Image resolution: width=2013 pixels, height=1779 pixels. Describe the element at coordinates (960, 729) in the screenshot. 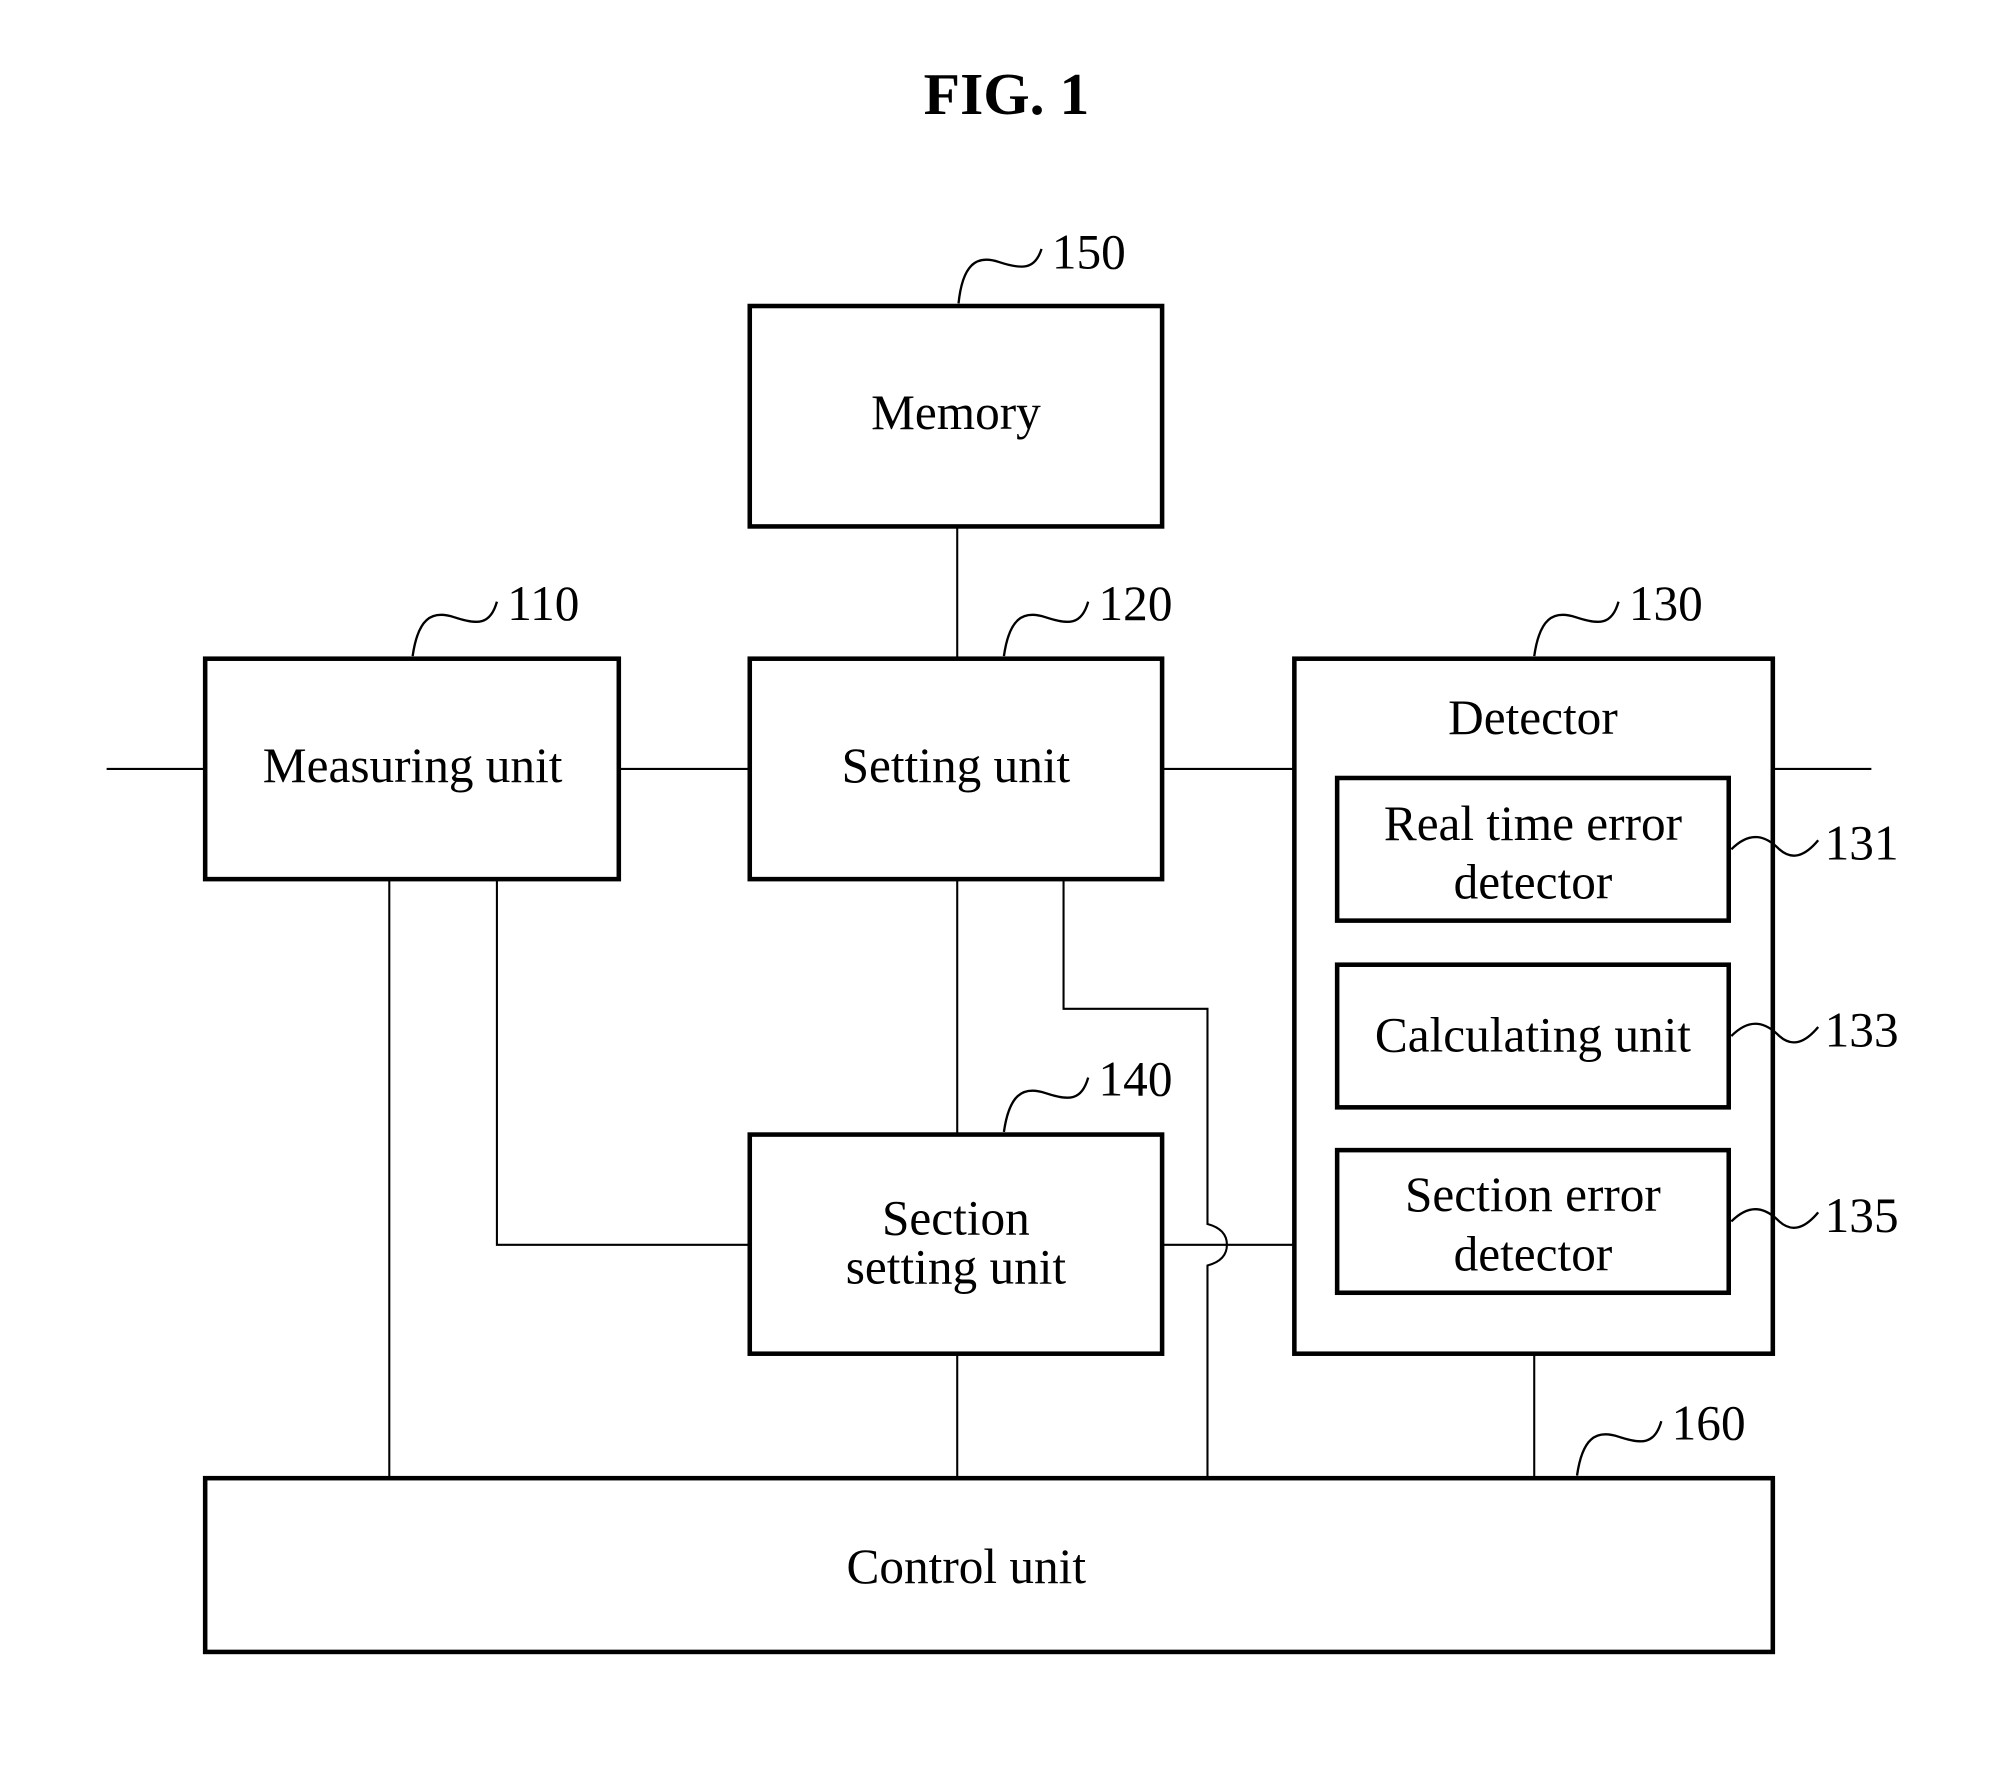

I see `setting-unit-block: Setting unit 120` at that location.